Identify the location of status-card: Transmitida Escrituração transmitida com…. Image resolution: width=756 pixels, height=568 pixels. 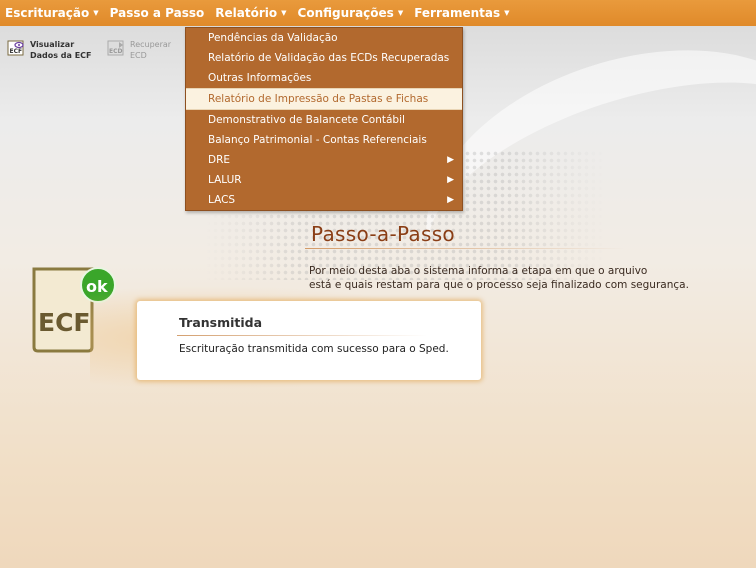
(309, 340).